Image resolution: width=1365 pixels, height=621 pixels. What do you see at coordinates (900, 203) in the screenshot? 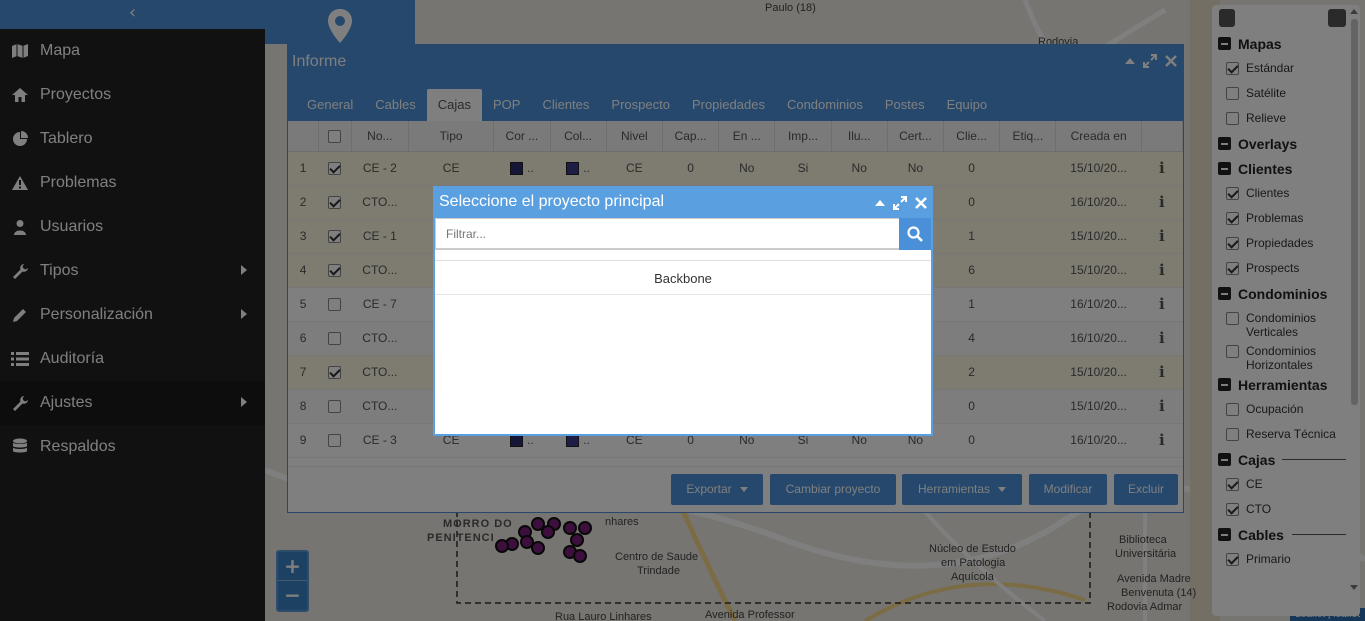
I see `expand-icon` at bounding box center [900, 203].